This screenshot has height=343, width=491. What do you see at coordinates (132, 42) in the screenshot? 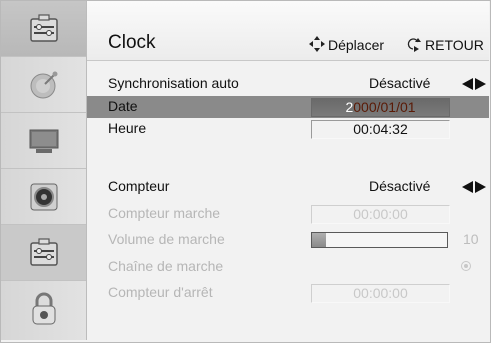
I see `page-title: Clock` at bounding box center [132, 42].